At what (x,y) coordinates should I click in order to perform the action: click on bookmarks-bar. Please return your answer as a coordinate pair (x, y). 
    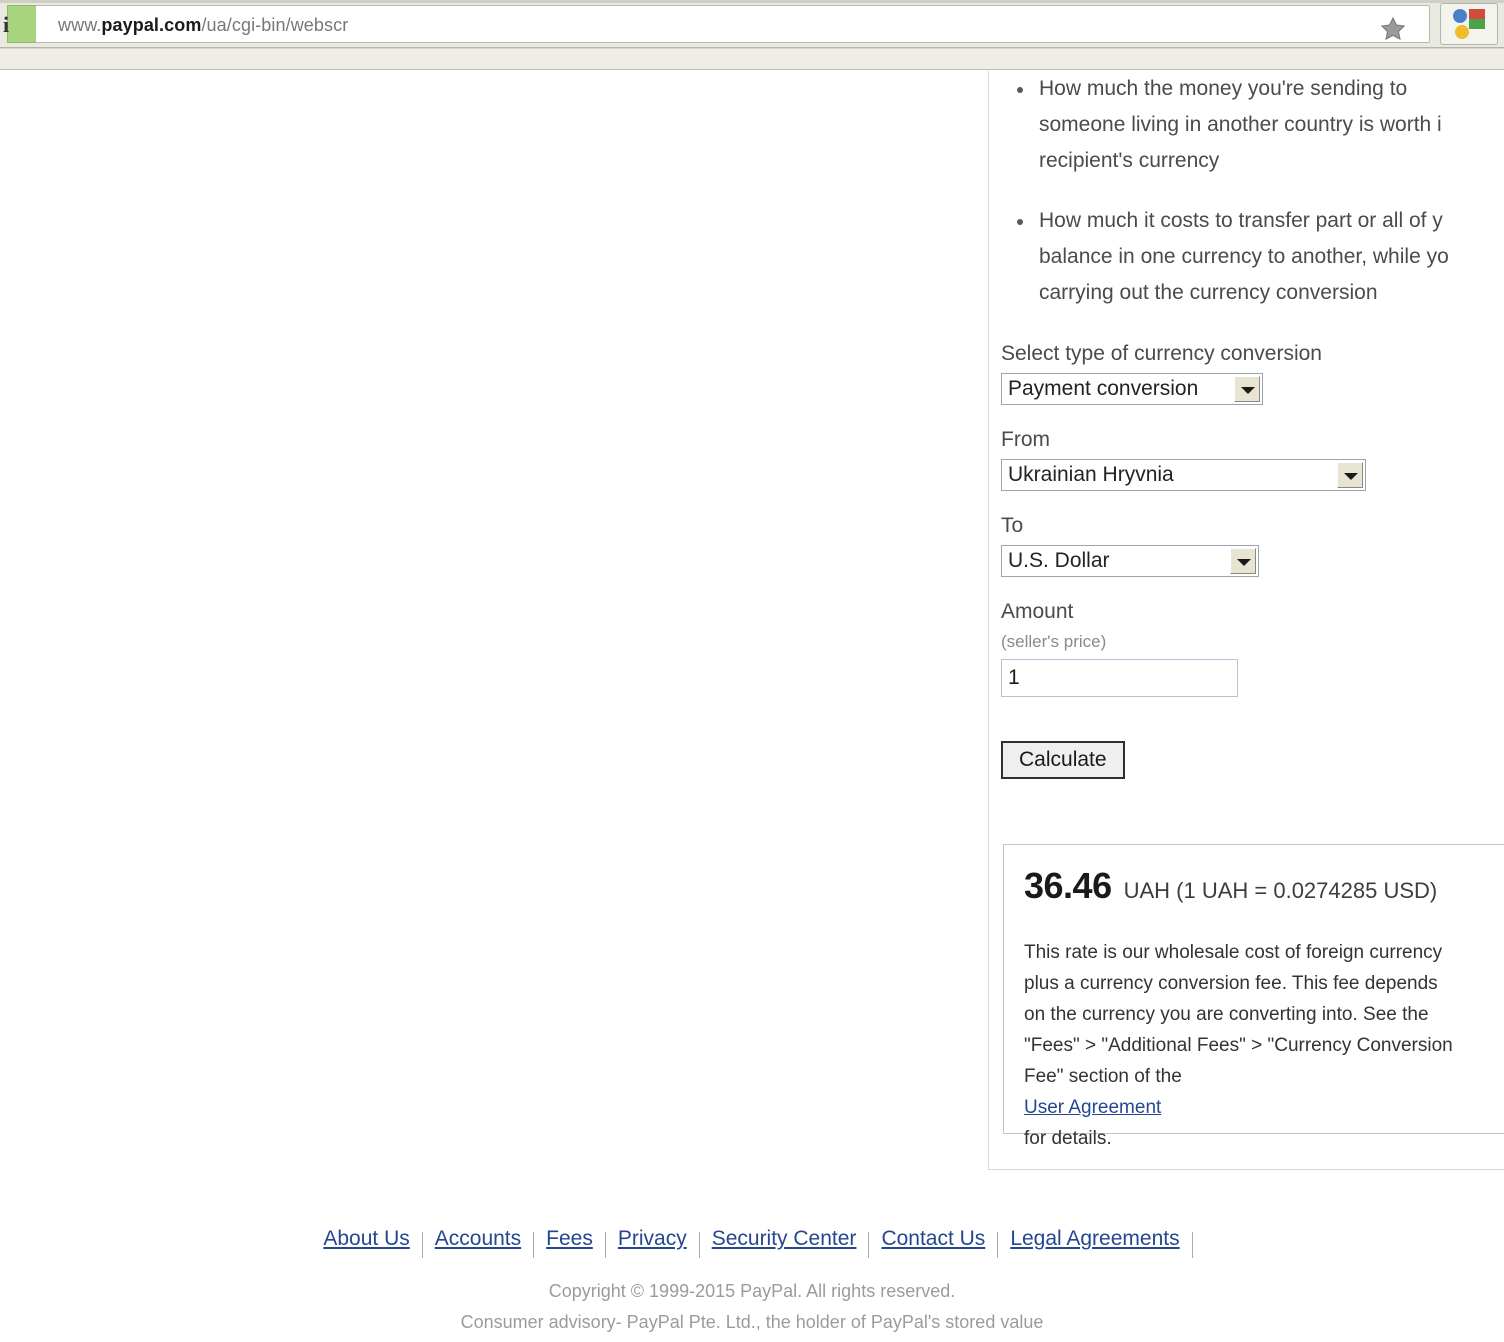
    Looking at the image, I should click on (752, 59).